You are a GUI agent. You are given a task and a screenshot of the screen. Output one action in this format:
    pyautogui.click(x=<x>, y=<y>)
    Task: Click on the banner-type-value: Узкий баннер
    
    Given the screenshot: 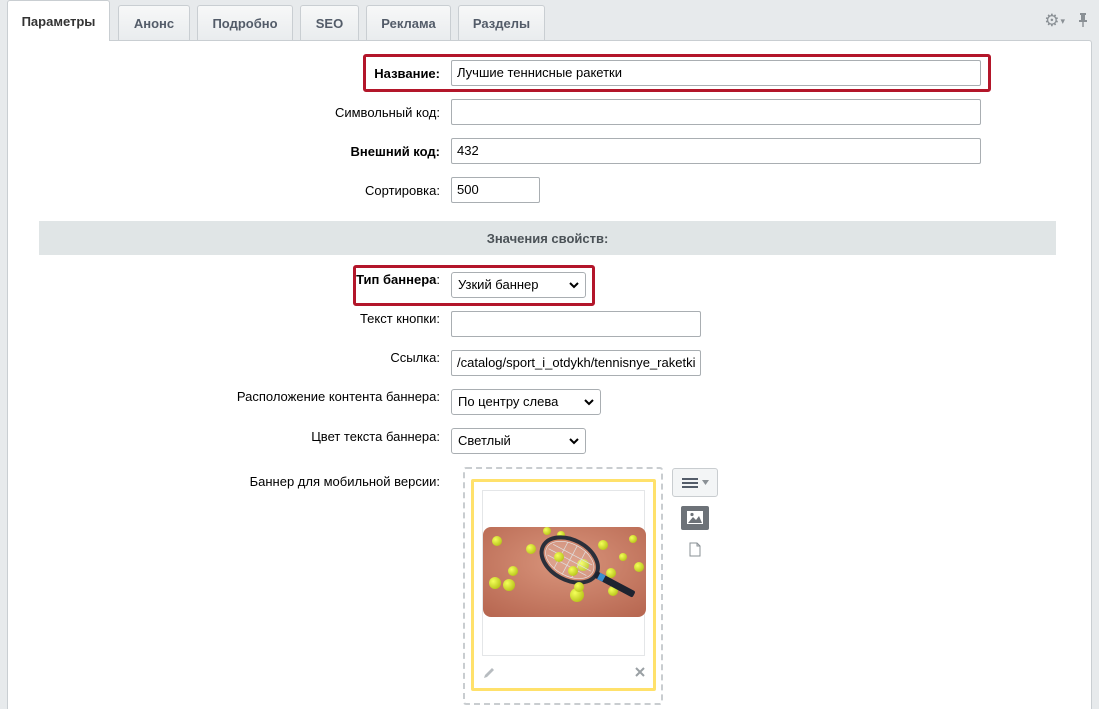 What is the action you would take?
    pyautogui.click(x=498, y=284)
    